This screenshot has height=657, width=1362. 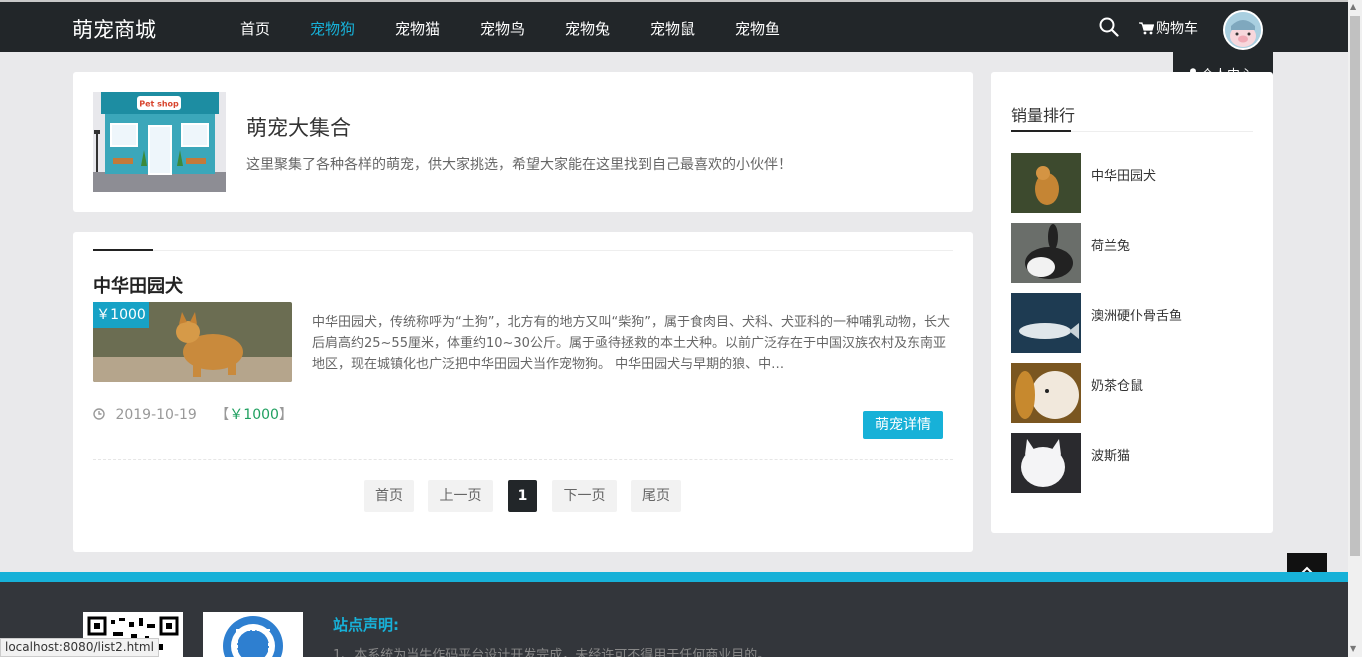 I want to click on clock-icon, so click(x=99, y=414).